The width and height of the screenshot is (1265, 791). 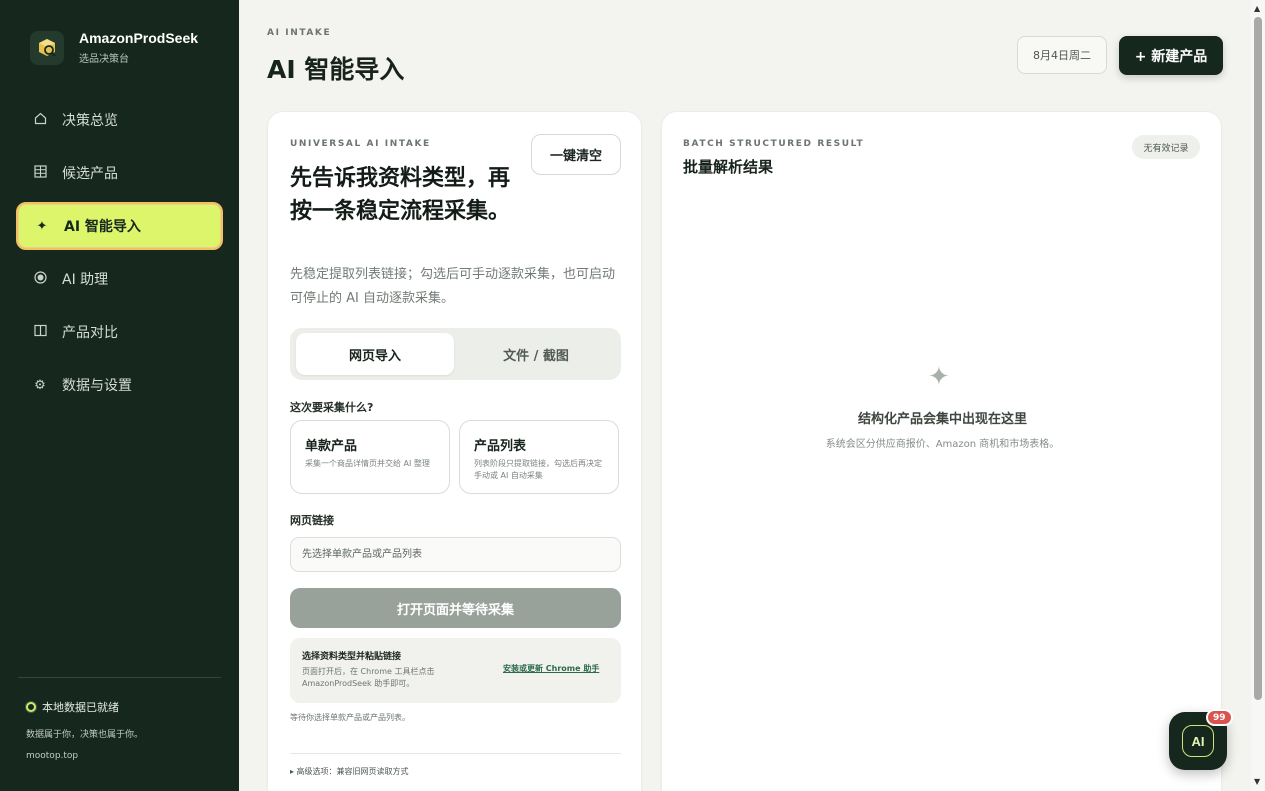 What do you see at coordinates (90, 333) in the screenshot?
I see `sidebar-item-label: 产品对比` at bounding box center [90, 333].